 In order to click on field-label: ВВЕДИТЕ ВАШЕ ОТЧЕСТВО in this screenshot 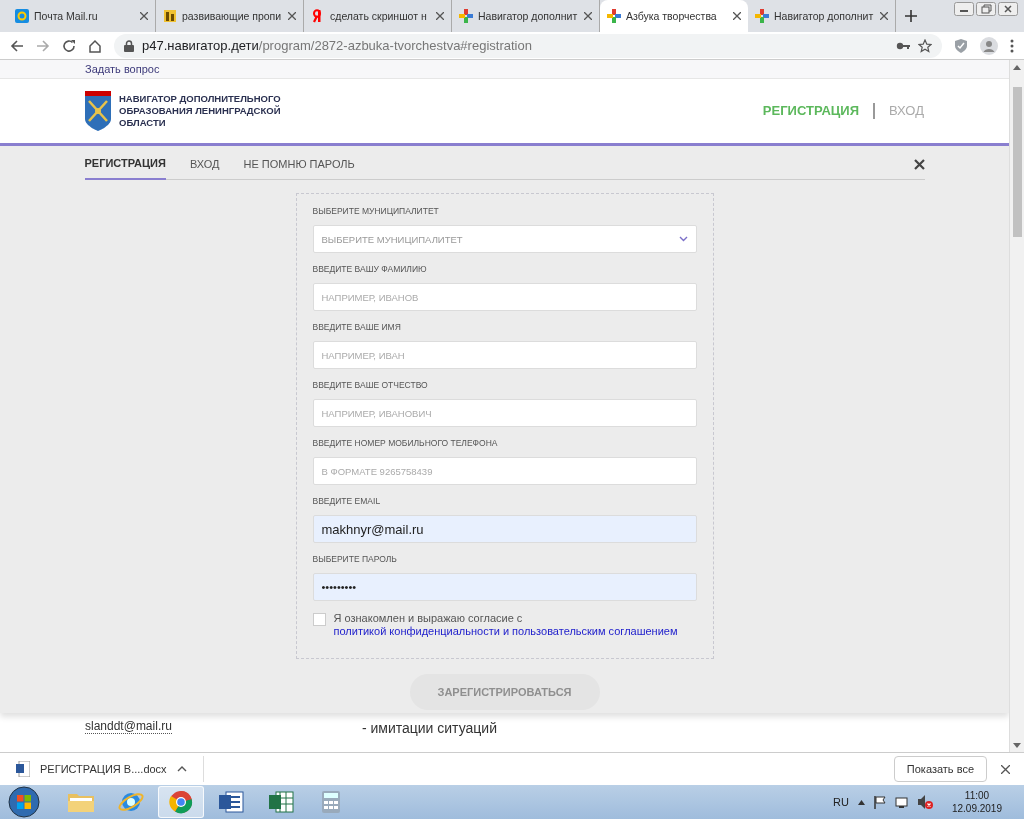, I will do `click(370, 386)`.